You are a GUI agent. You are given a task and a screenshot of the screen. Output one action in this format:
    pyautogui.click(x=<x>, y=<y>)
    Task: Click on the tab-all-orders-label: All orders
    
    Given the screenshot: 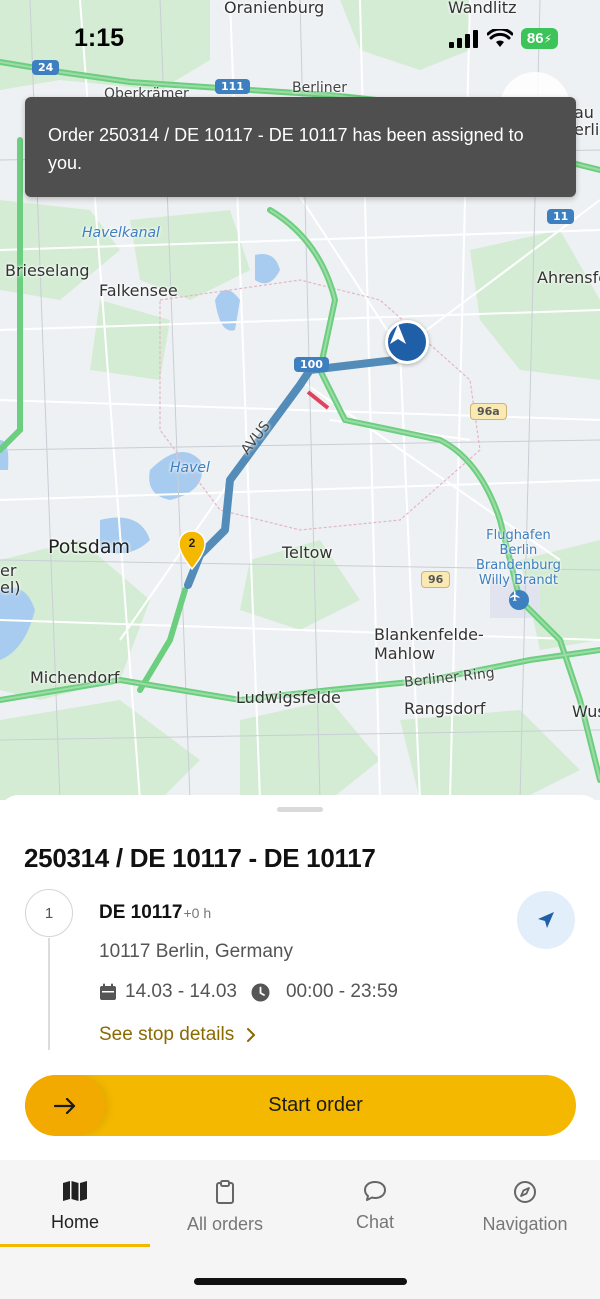 What is the action you would take?
    pyautogui.click(x=225, y=1224)
    